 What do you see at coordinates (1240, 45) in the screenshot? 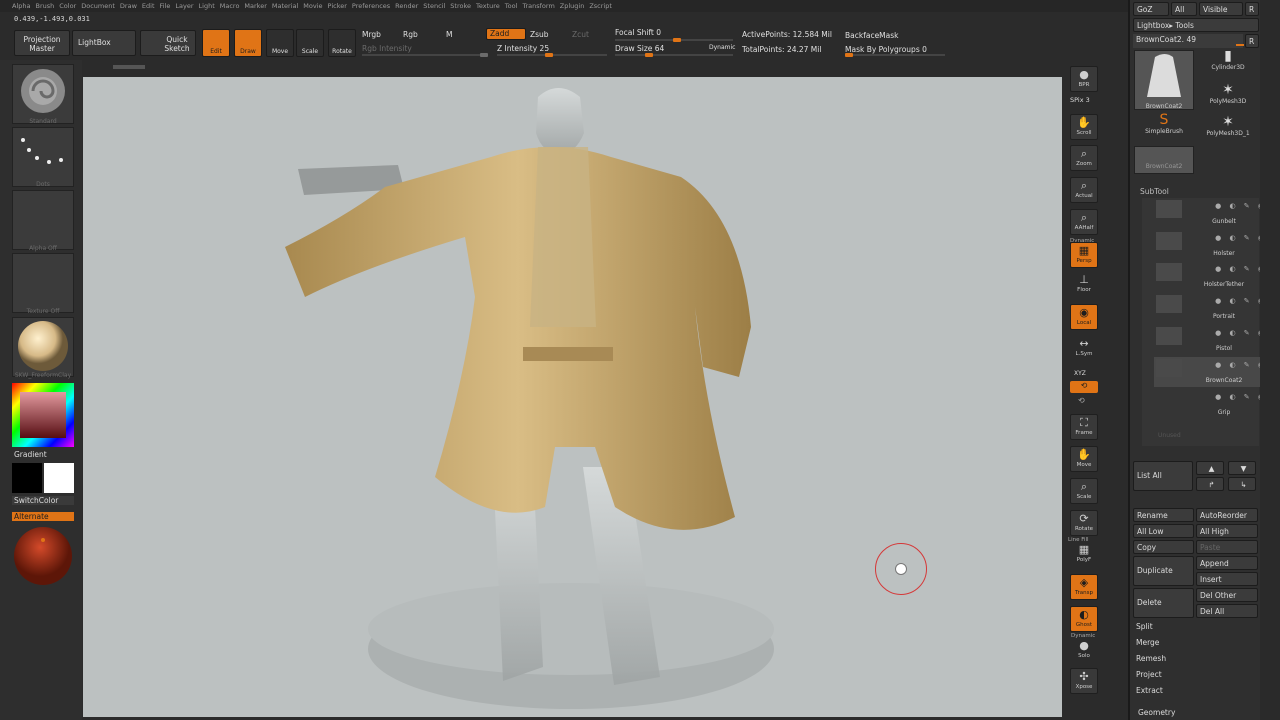
I see `current-tool-slider-knob` at bounding box center [1240, 45].